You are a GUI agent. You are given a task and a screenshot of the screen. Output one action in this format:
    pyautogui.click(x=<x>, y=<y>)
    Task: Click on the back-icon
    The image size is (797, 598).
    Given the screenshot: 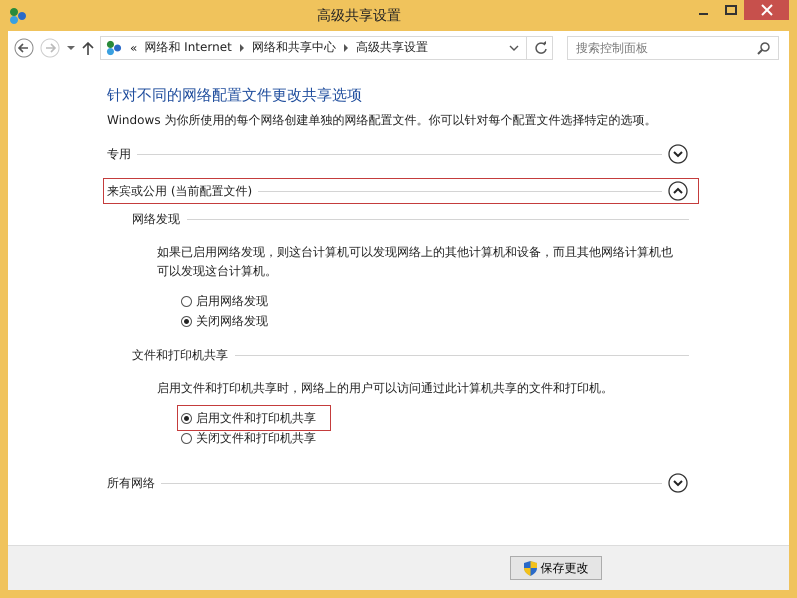 What is the action you would take?
    pyautogui.click(x=24, y=48)
    